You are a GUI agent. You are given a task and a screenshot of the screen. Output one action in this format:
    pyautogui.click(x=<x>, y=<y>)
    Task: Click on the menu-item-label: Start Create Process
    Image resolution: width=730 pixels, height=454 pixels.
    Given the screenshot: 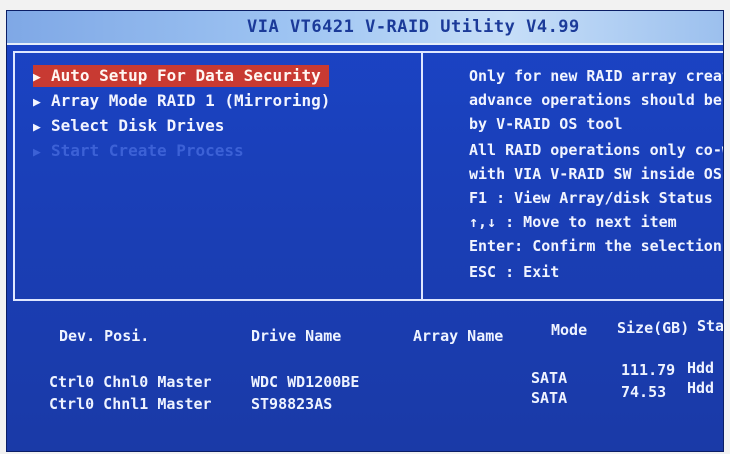 What is the action you would take?
    pyautogui.click(x=147, y=150)
    